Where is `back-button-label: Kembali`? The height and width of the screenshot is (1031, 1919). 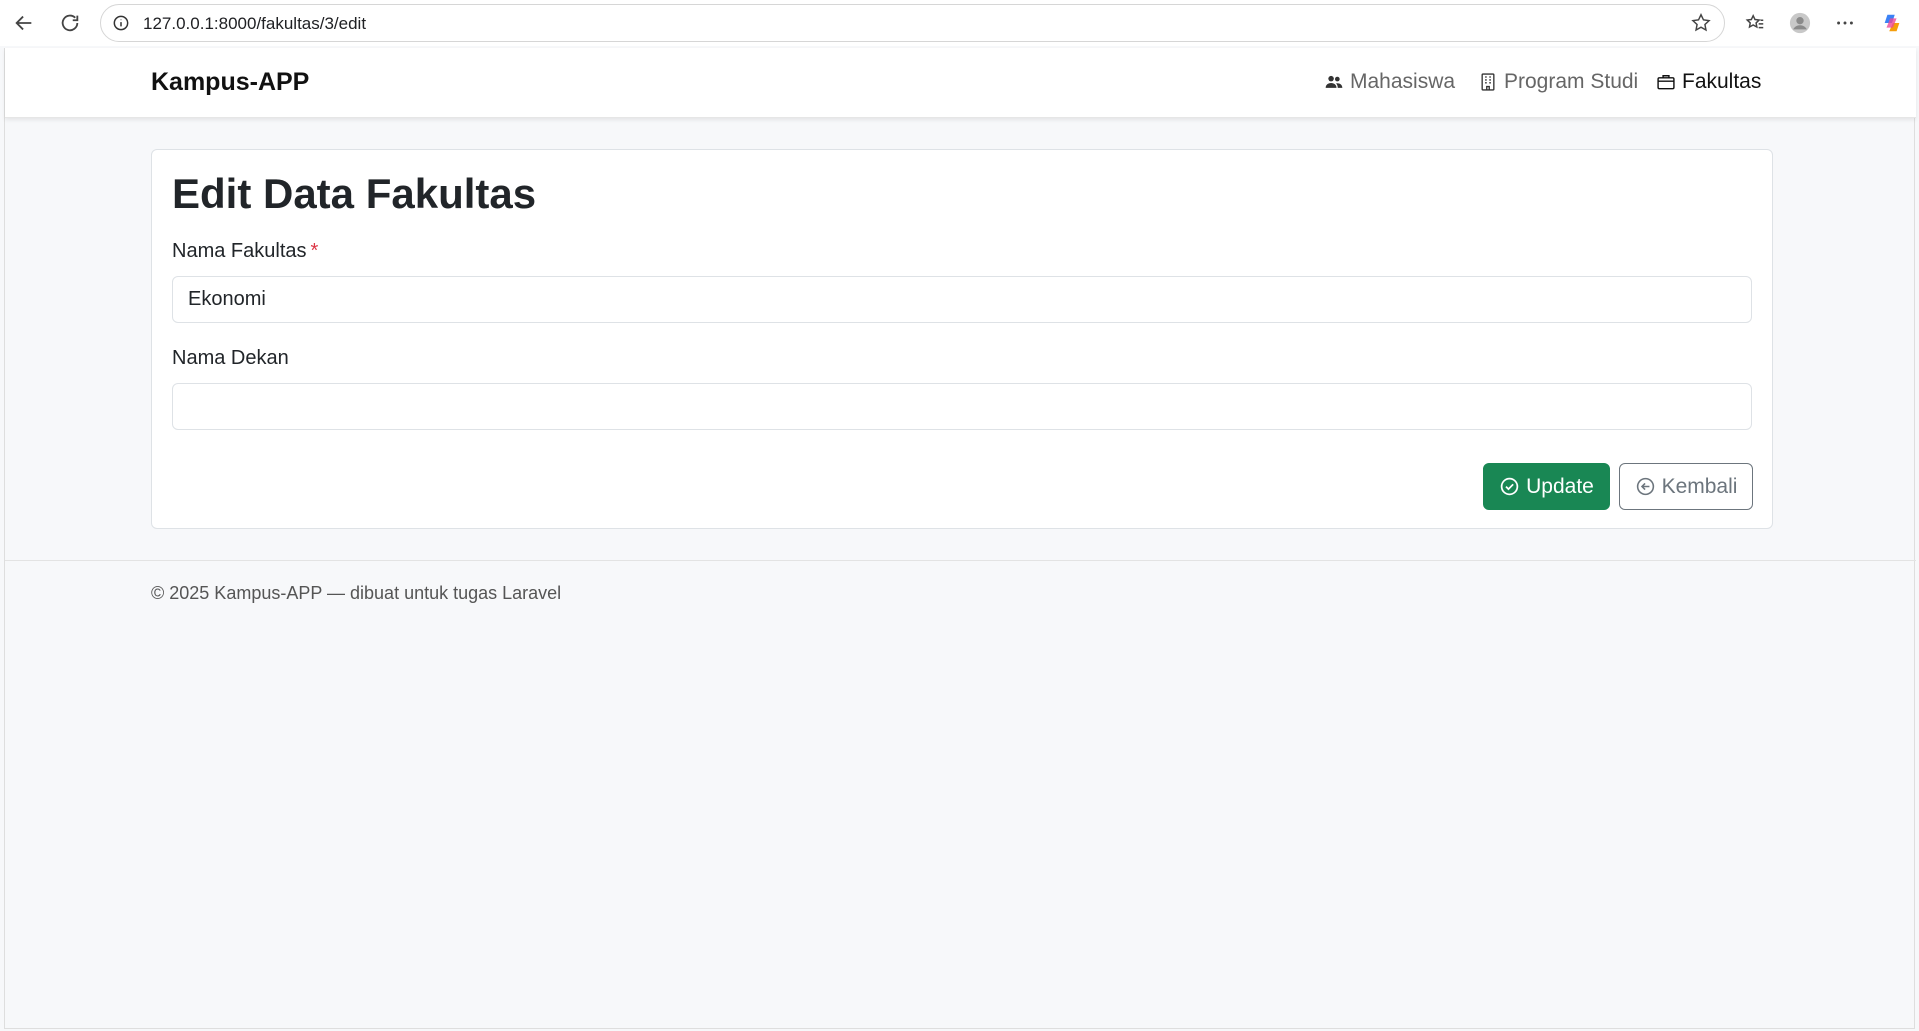 back-button-label: Kembali is located at coordinates (1699, 486).